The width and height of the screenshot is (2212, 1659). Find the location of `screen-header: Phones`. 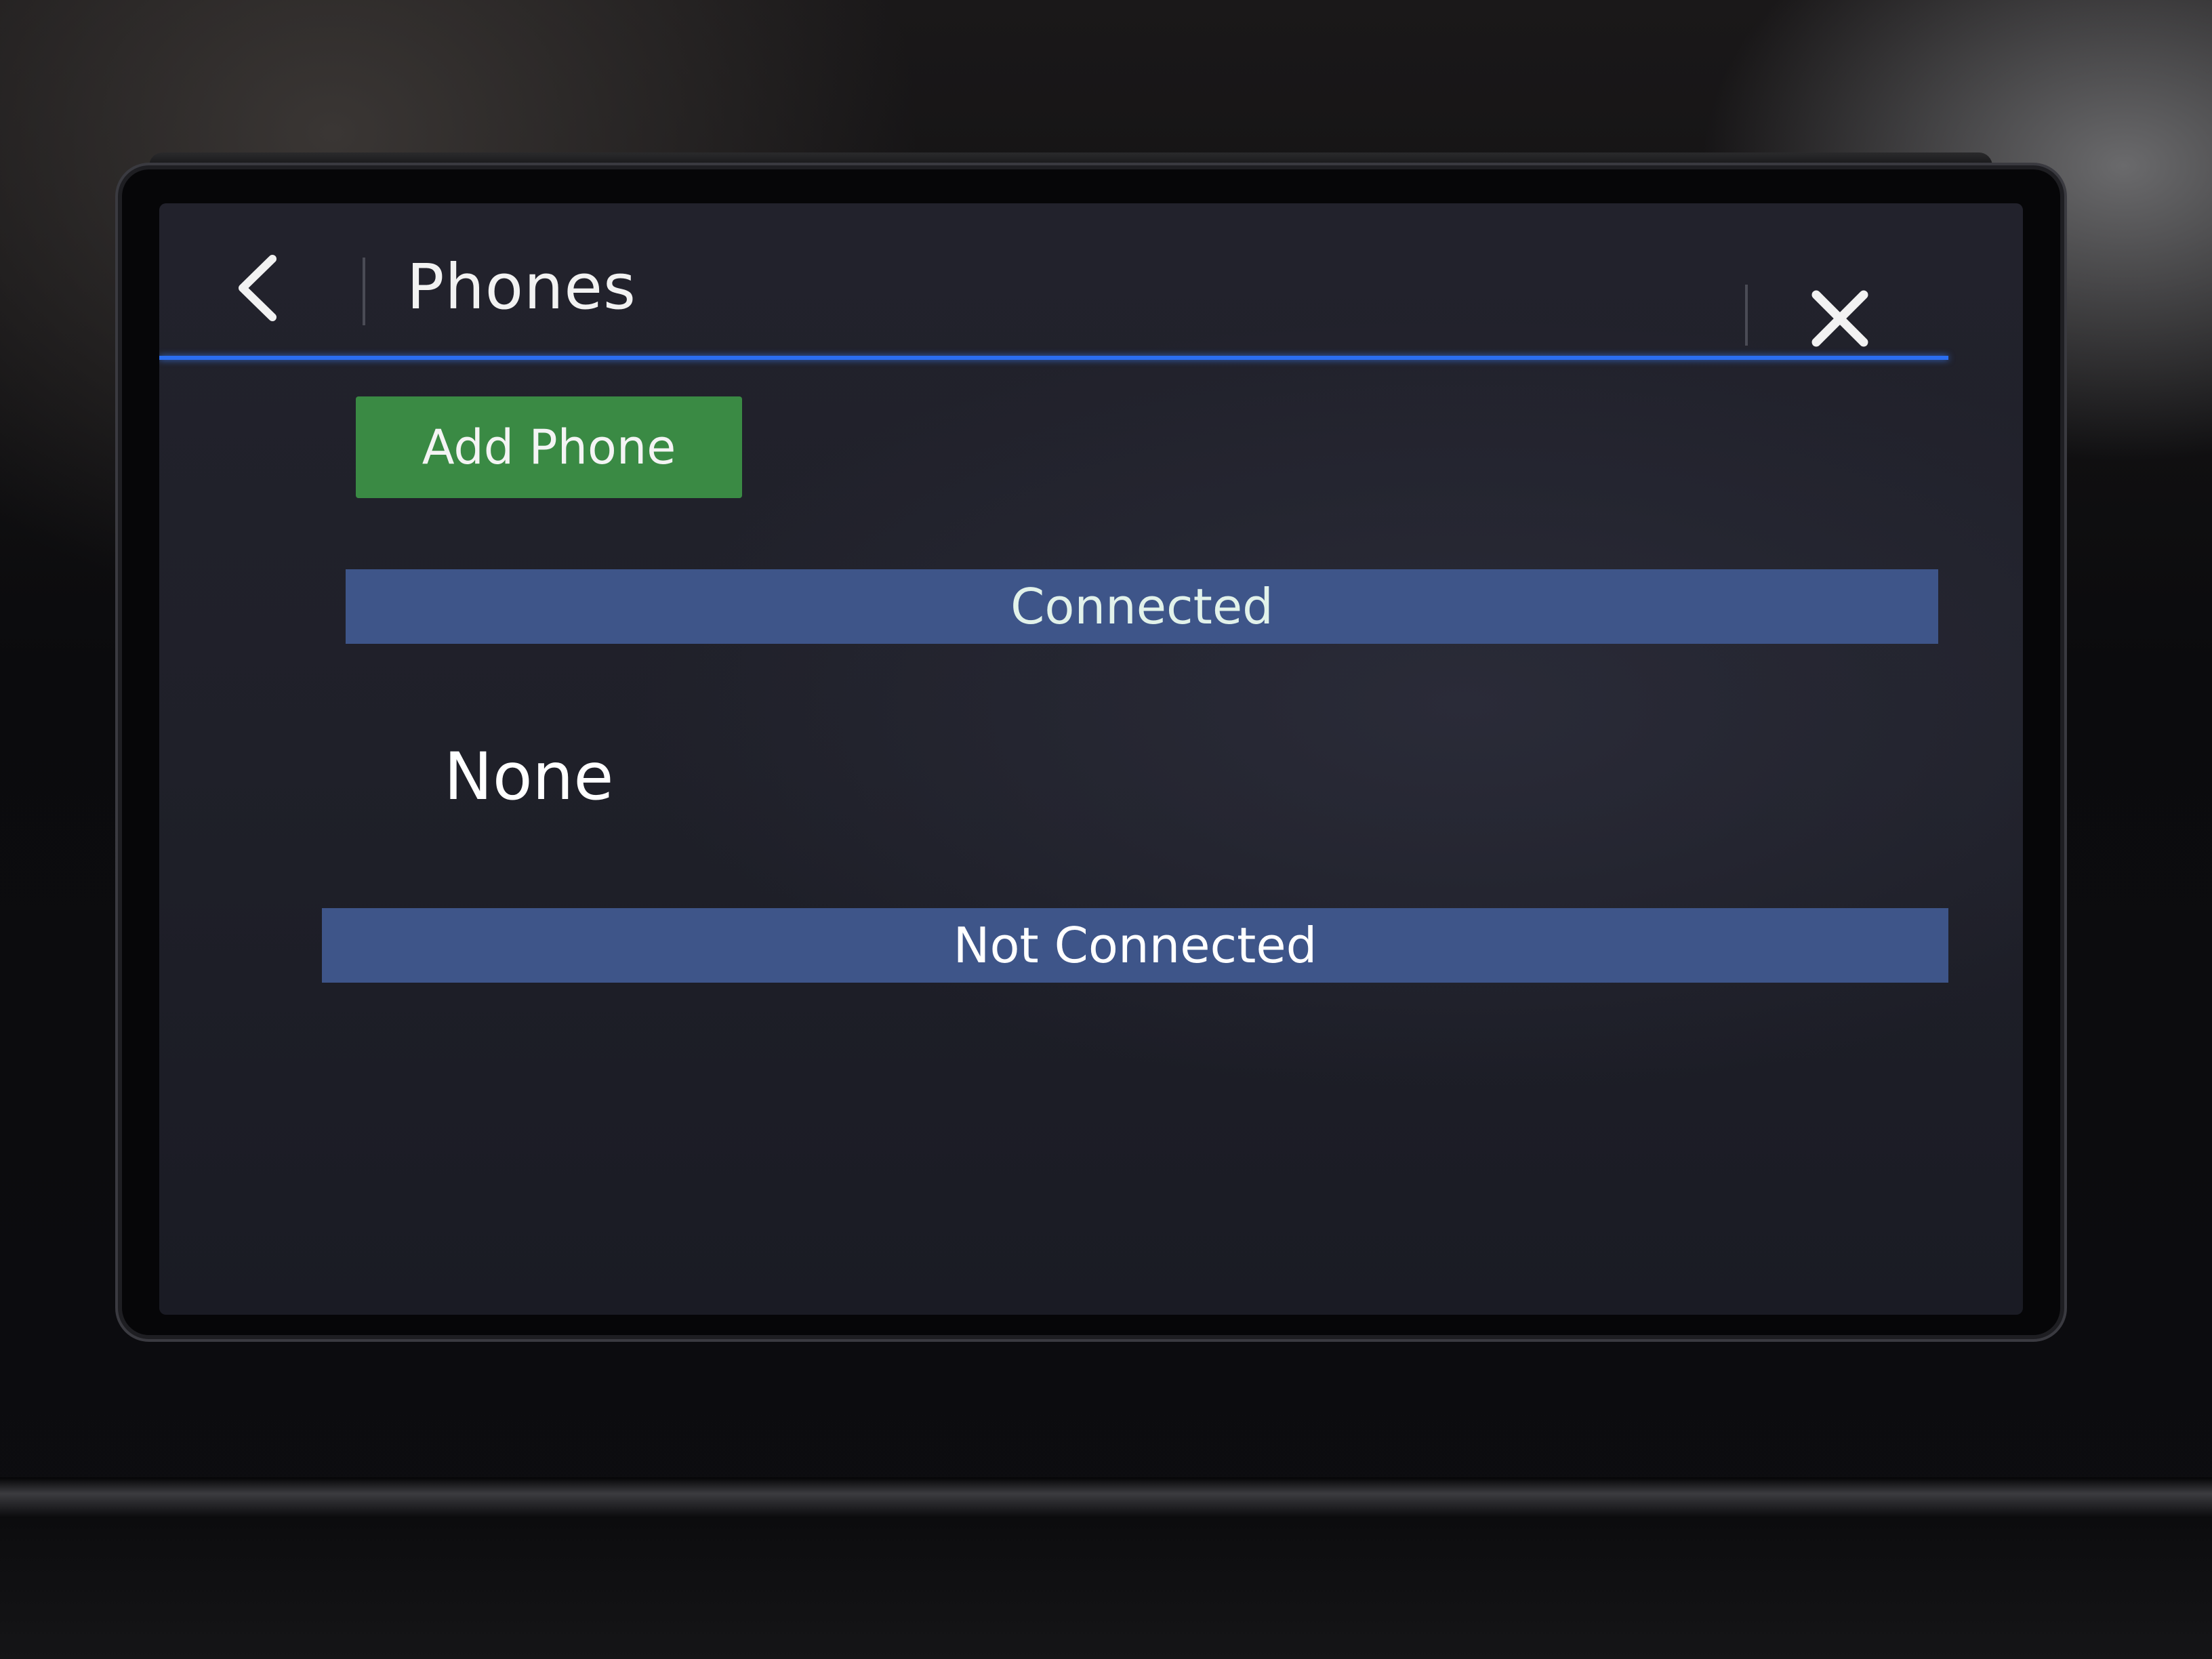

screen-header: Phones is located at coordinates (1091, 284).